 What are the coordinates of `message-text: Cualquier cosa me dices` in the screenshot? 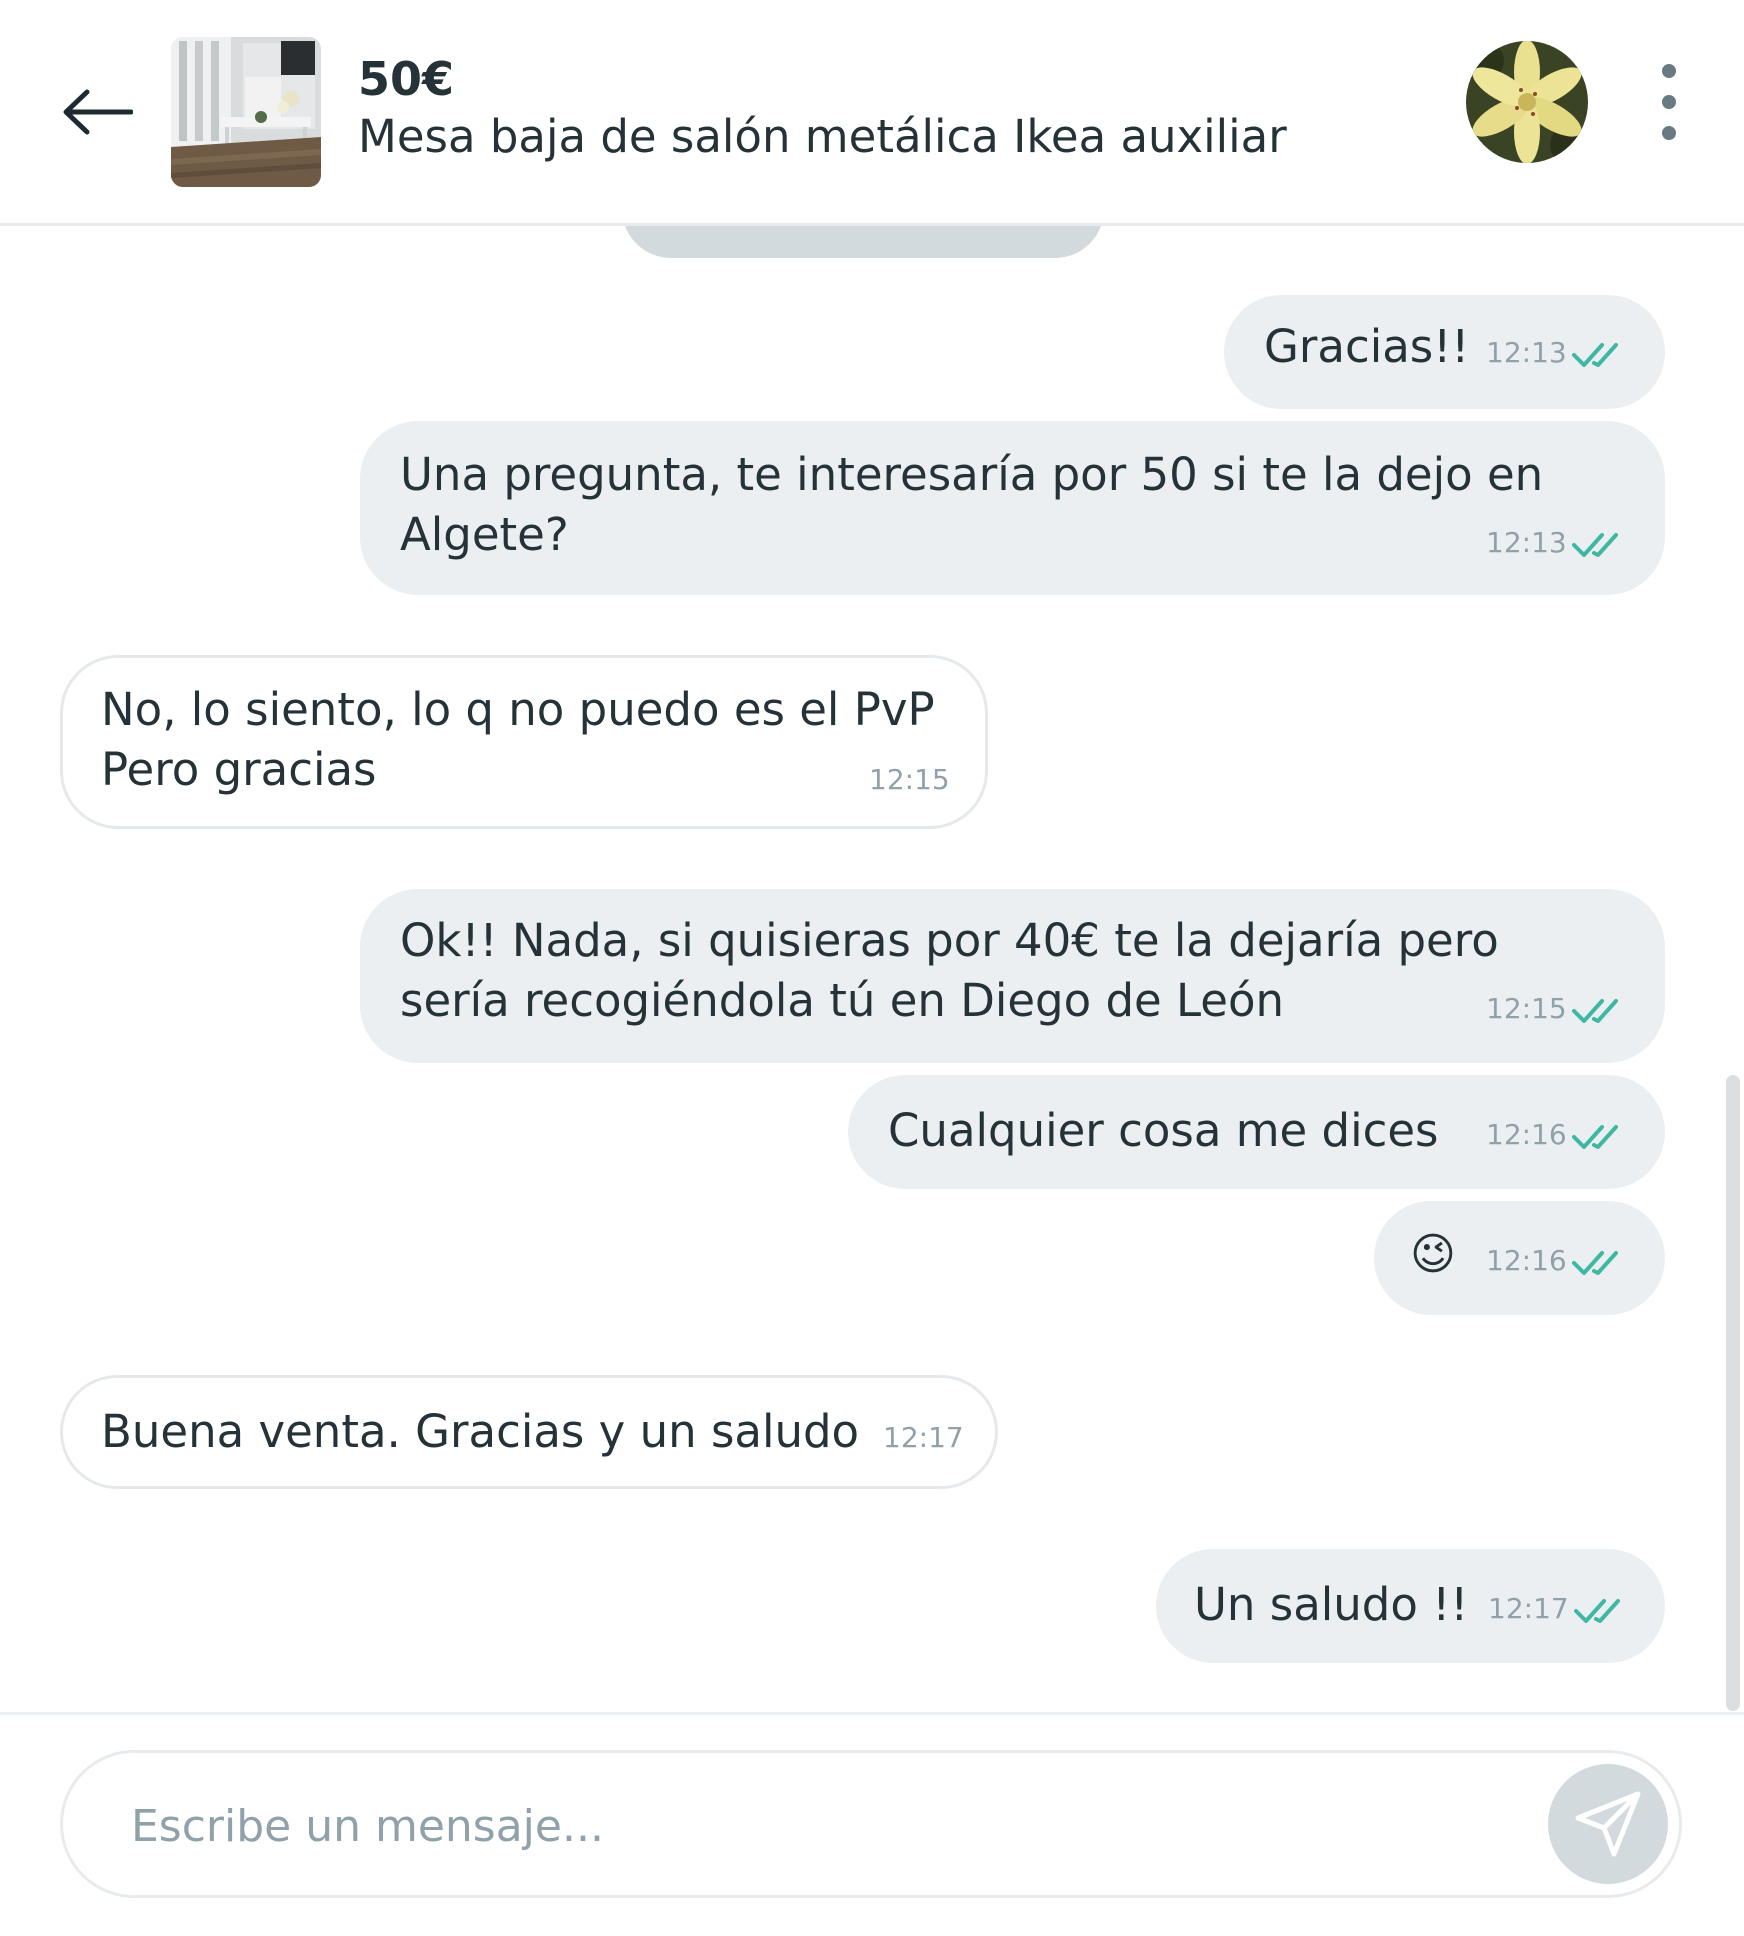 It's located at (1163, 1130).